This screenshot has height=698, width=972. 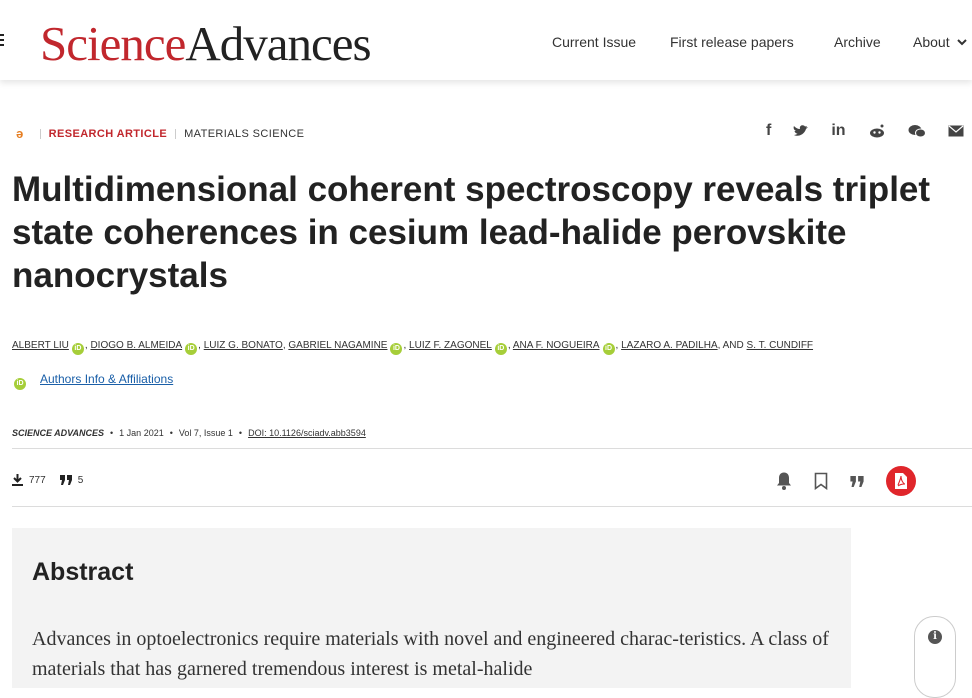 What do you see at coordinates (935, 637) in the screenshot?
I see `info-icon: i` at bounding box center [935, 637].